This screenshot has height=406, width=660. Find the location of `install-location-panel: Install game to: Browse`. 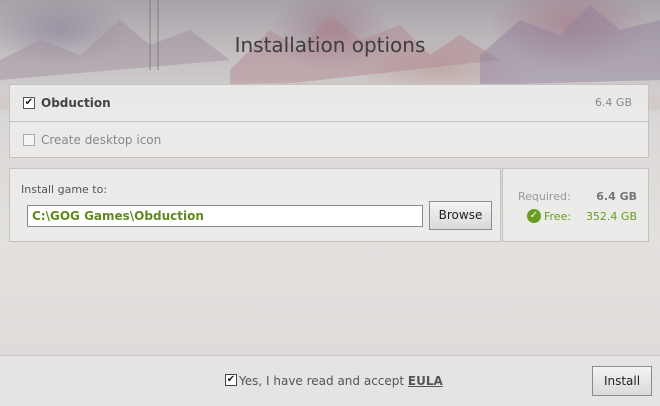

install-location-panel: Install game to: Browse is located at coordinates (255, 205).